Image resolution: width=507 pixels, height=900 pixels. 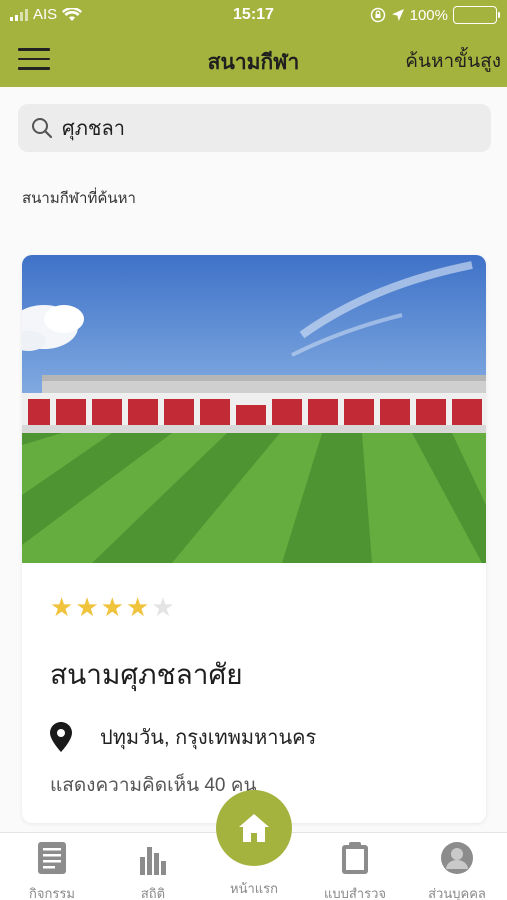 I want to click on search-icon, so click(x=42, y=128).